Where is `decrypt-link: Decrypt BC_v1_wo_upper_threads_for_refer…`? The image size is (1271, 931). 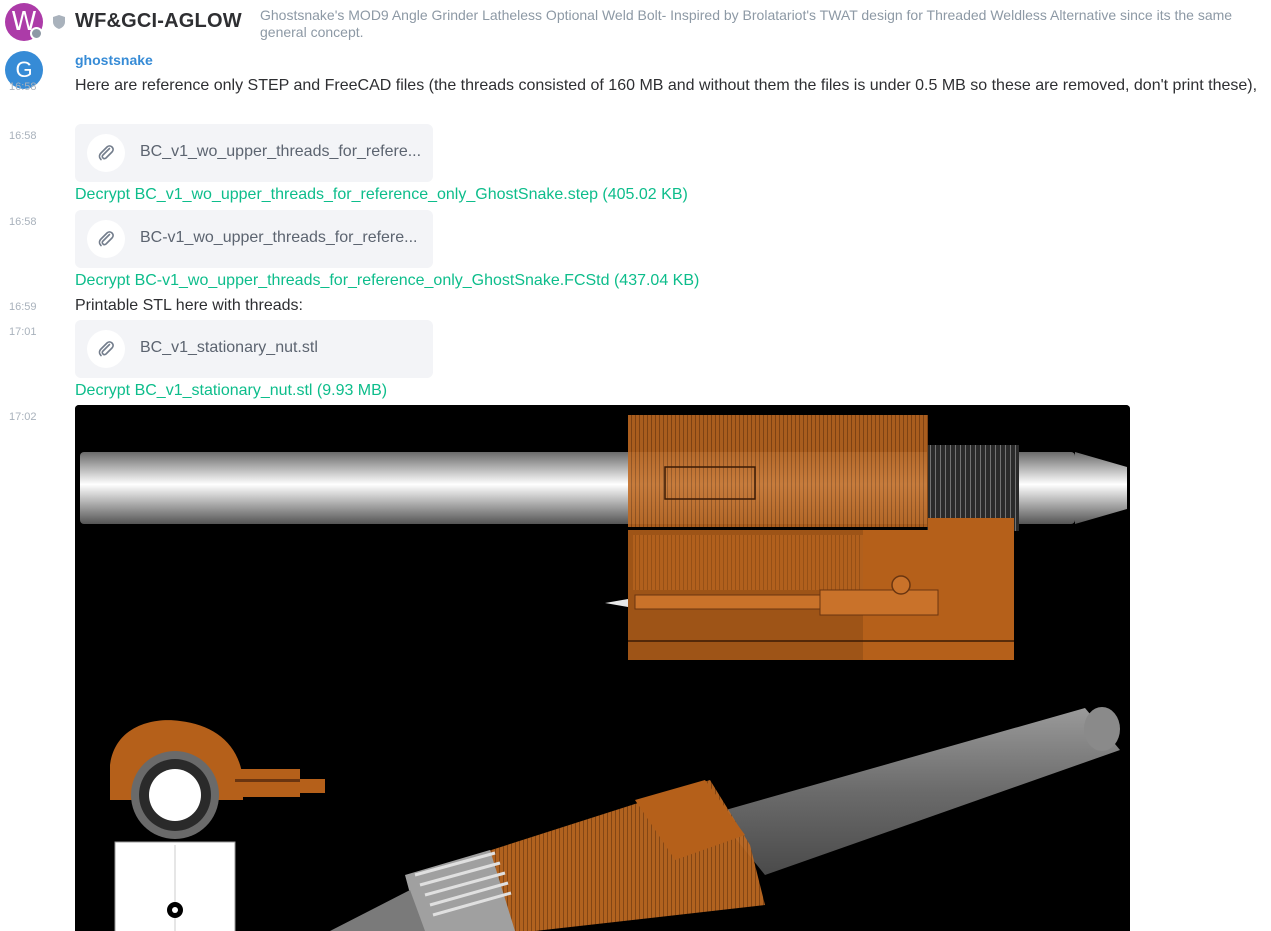 decrypt-link: Decrypt BC_v1_wo_upper_threads_for_refer… is located at coordinates (381, 195).